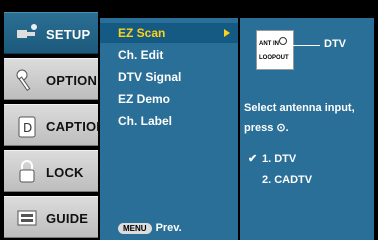 Image resolution: width=378 pixels, height=240 pixels. Describe the element at coordinates (306, 45) in the screenshot. I see `cable-line` at that location.